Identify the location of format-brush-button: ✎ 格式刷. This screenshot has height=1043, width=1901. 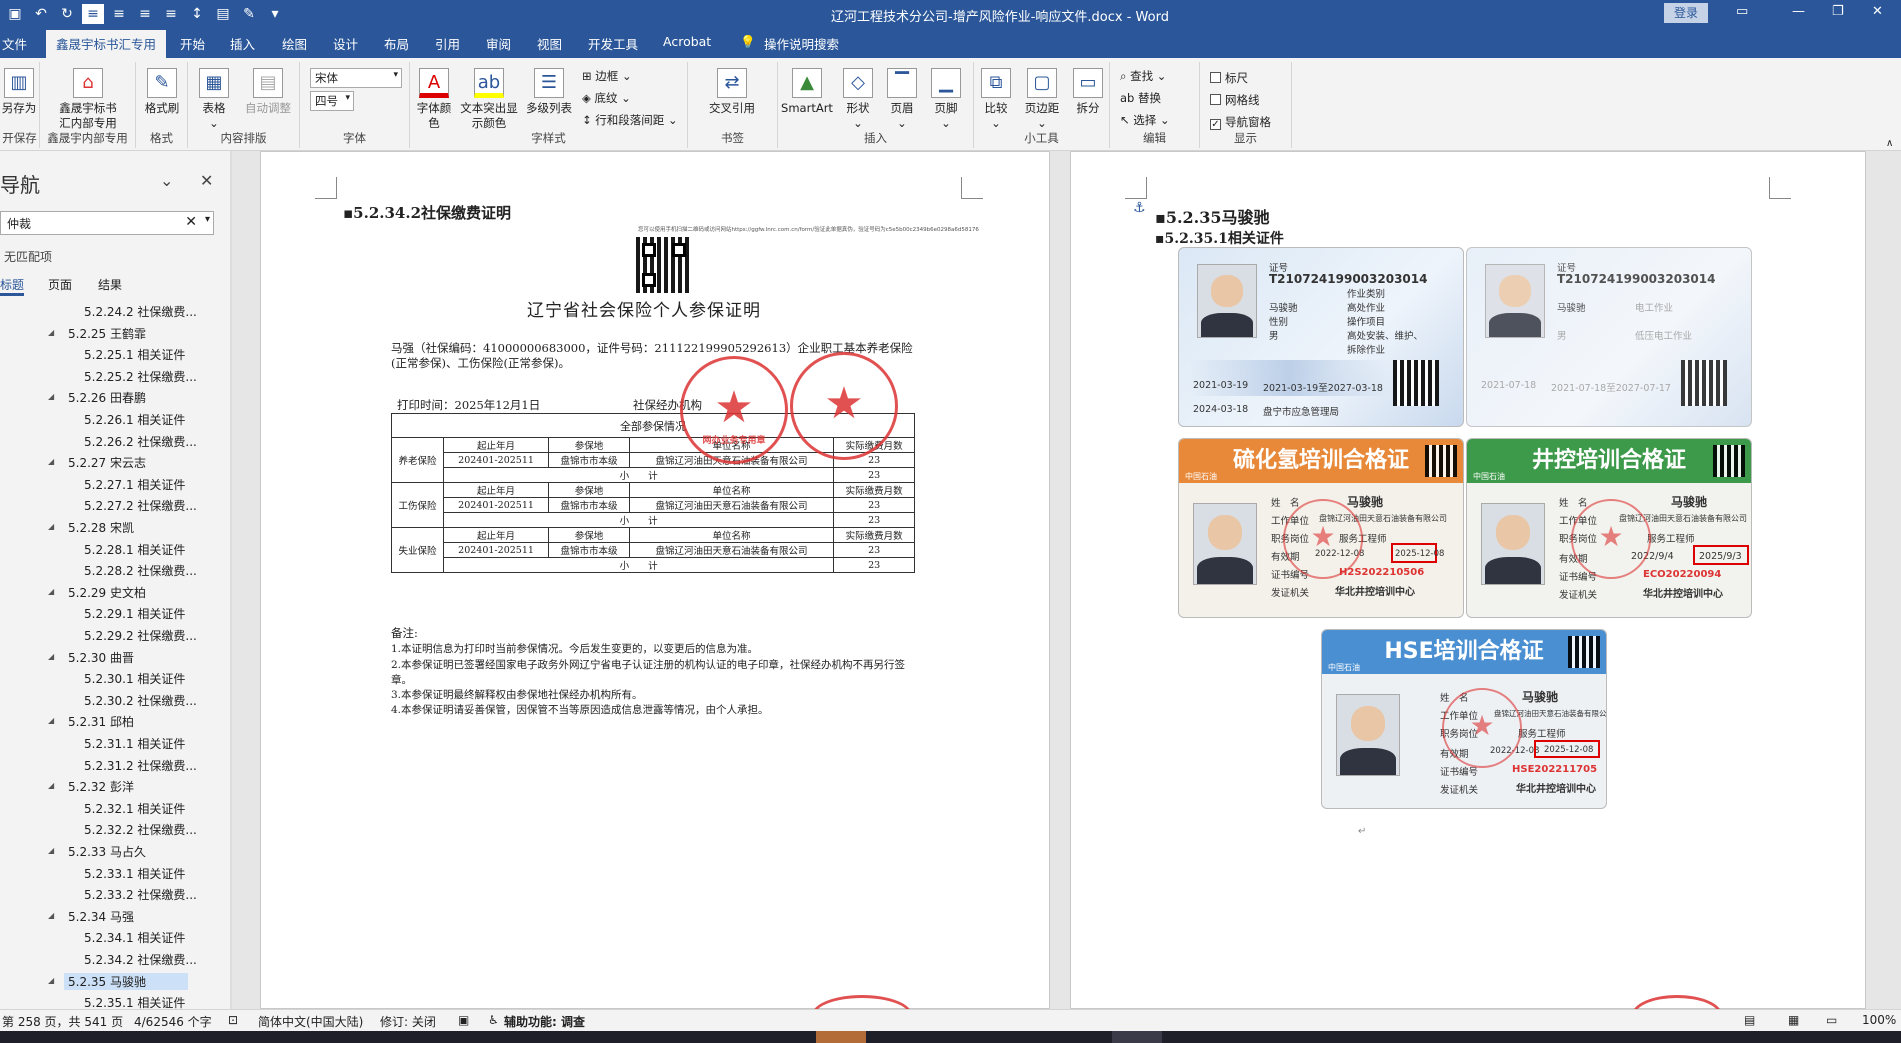
(162, 92).